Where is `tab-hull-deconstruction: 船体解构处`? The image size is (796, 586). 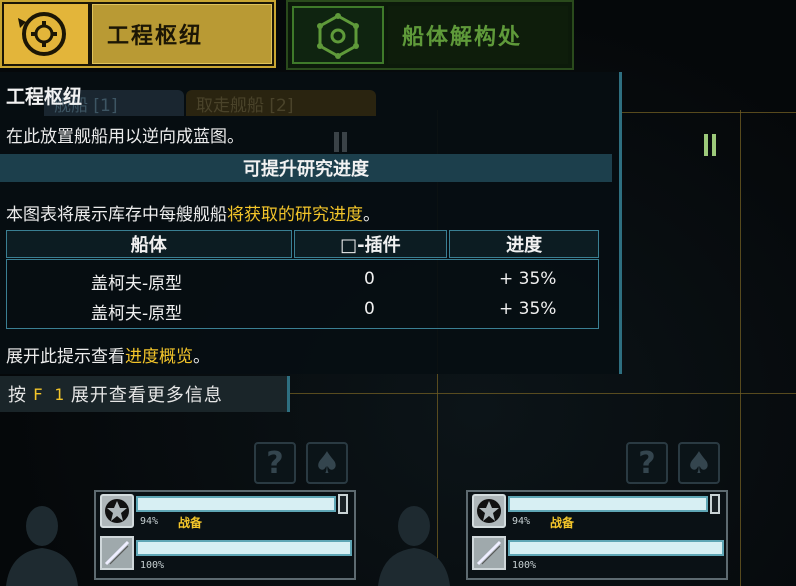 tab-hull-deconstruction: 船体解构处 is located at coordinates (430, 35).